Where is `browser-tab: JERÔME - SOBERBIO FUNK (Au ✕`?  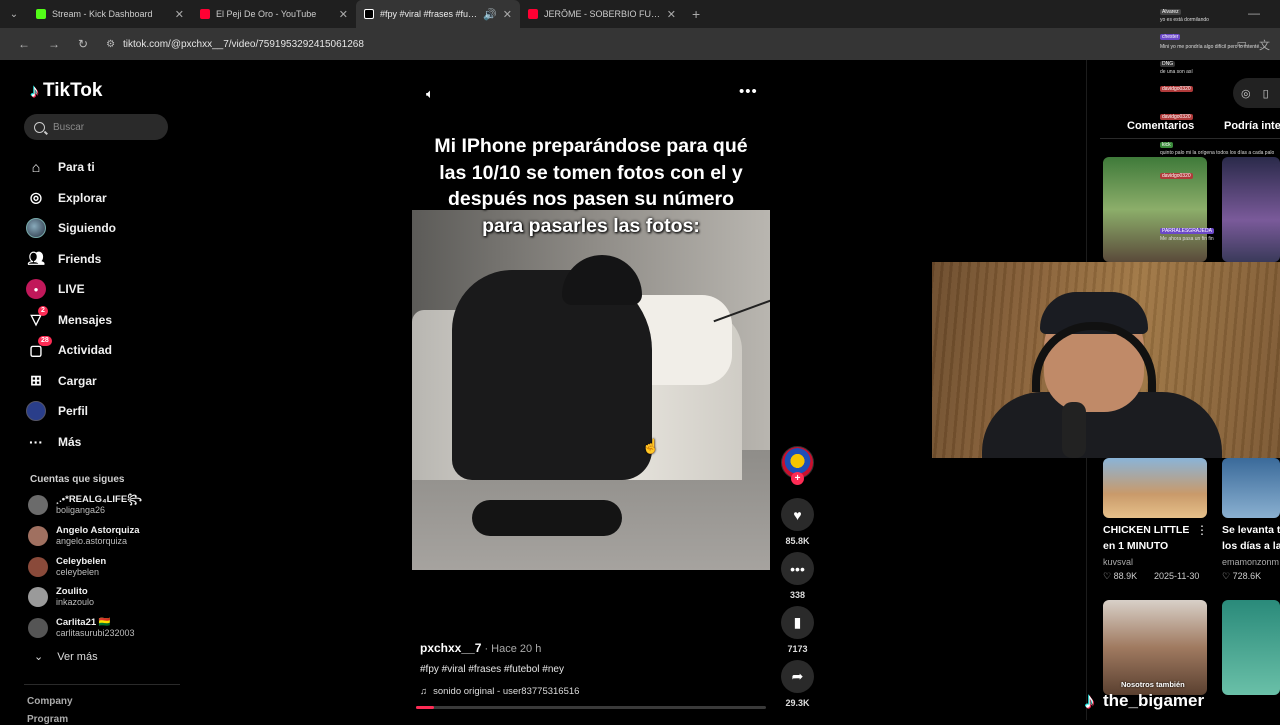 browser-tab: JERÔME - SOBERBIO FUNK (Au ✕ is located at coordinates (602, 14).